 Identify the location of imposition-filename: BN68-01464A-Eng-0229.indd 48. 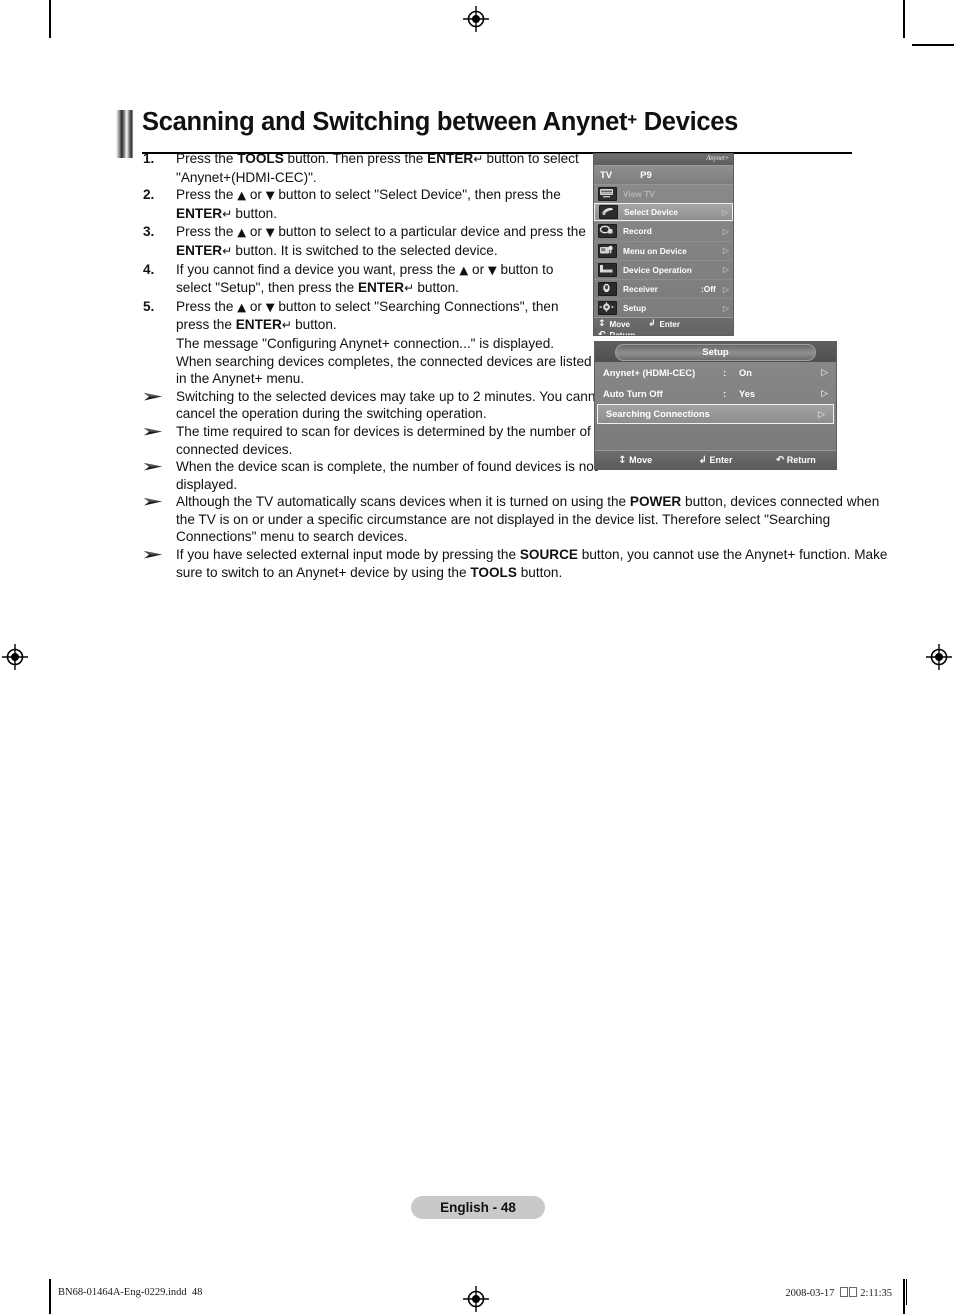
(130, 1292).